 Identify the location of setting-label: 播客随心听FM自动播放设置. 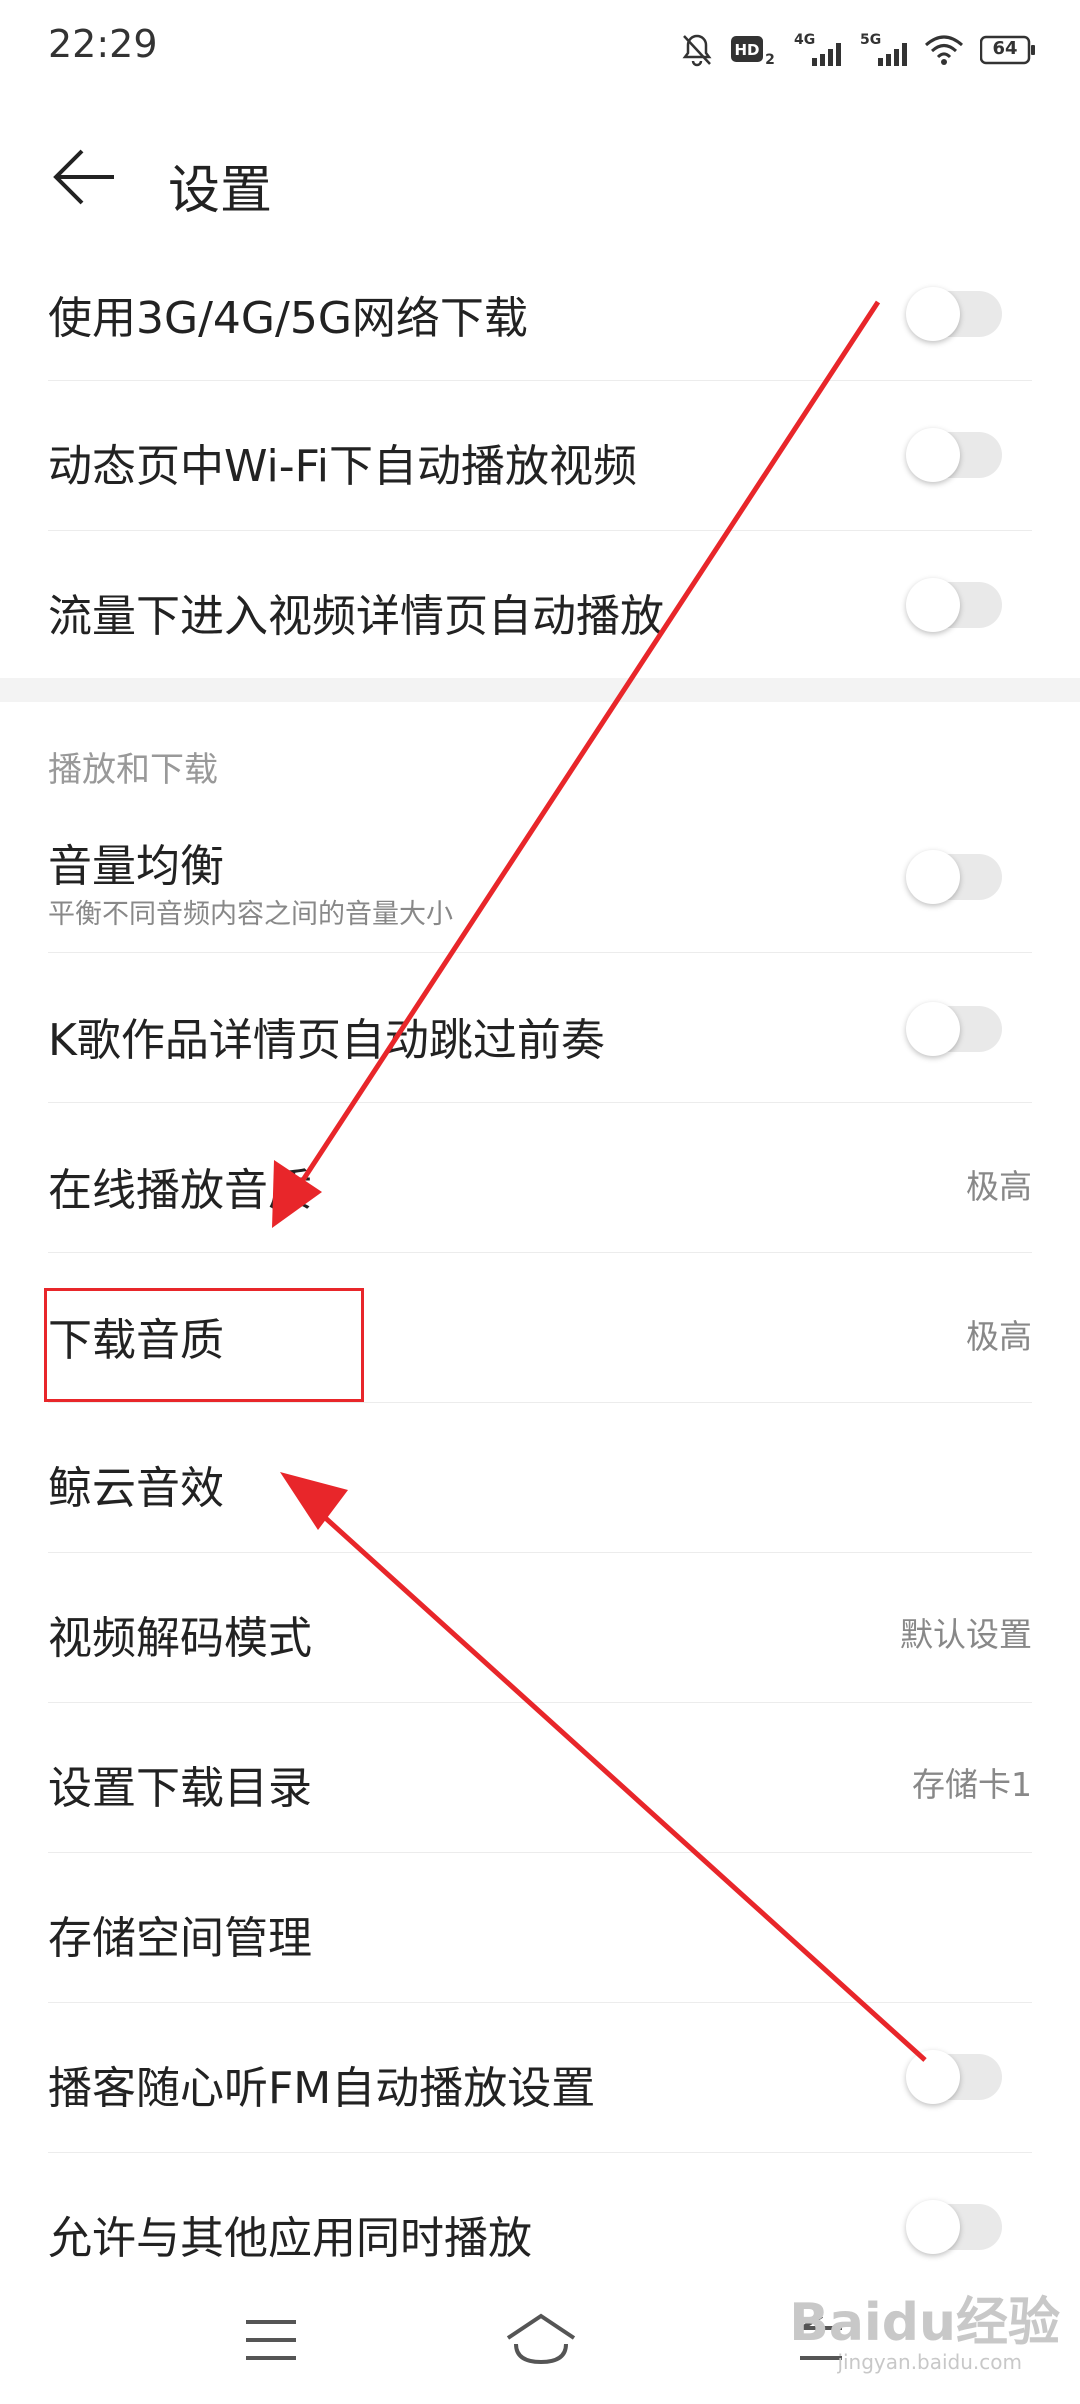
(322, 2088).